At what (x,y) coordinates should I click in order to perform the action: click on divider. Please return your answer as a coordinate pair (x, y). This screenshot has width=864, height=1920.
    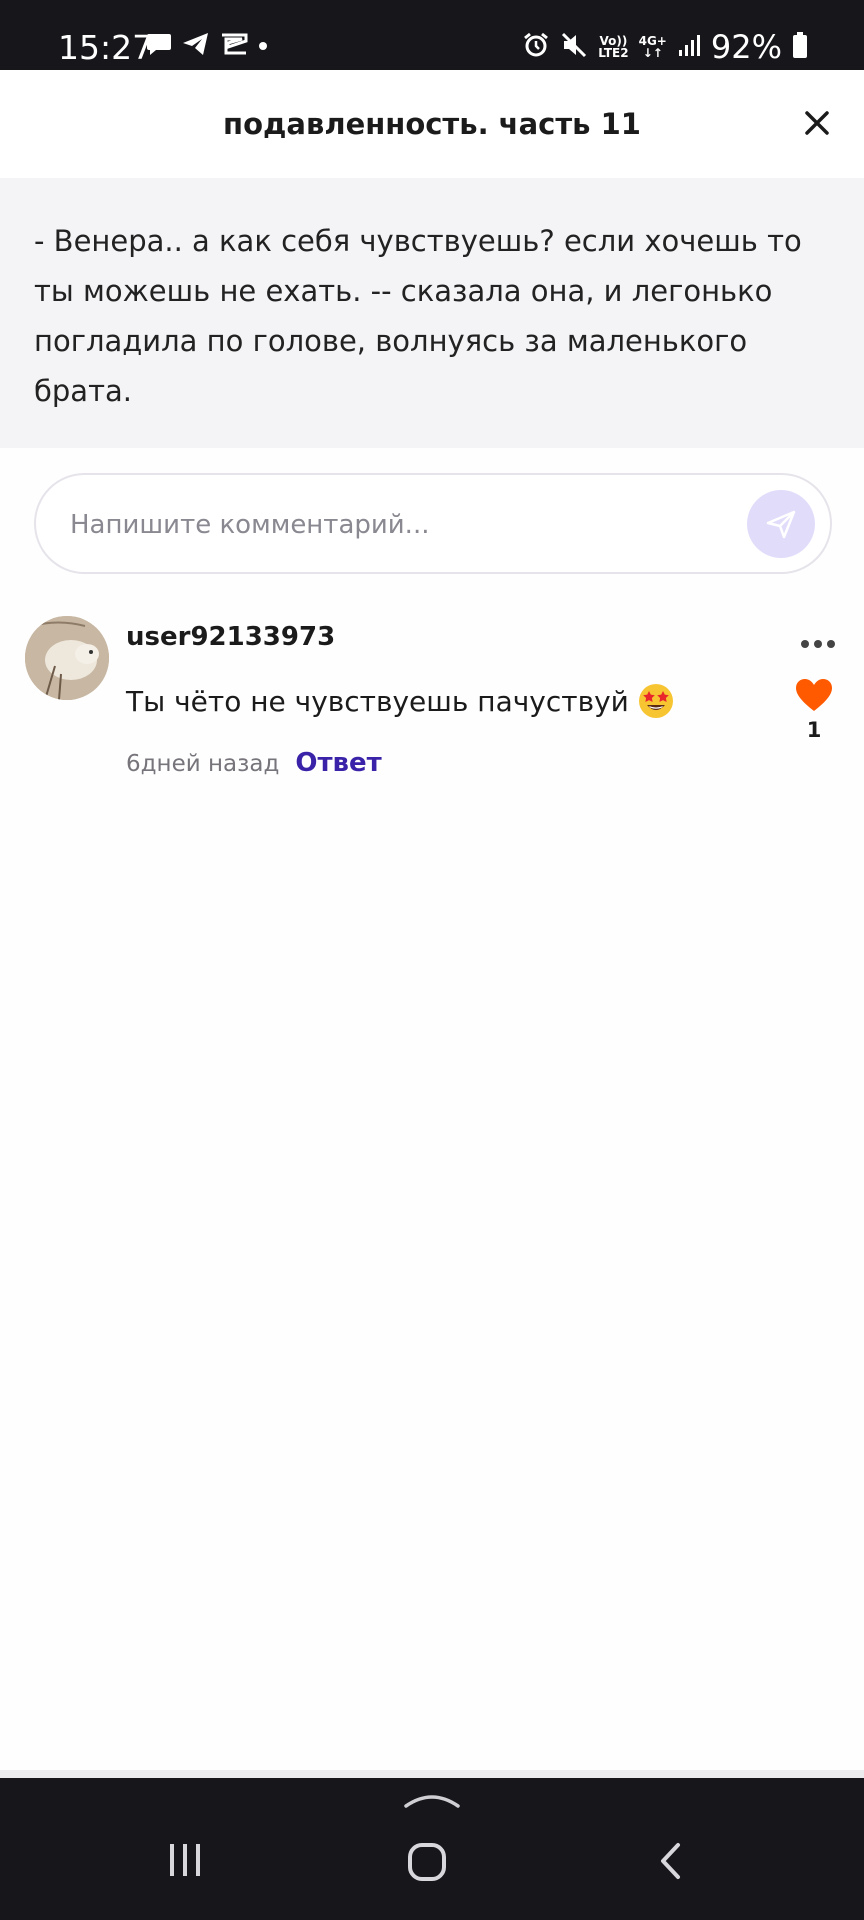
    Looking at the image, I should click on (432, 1774).